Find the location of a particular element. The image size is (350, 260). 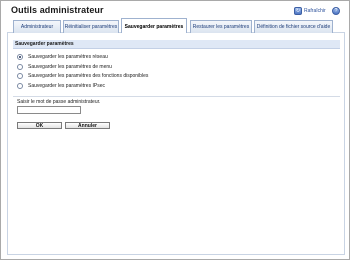

section-title: Sauvegarder paramètres is located at coordinates (176, 44).